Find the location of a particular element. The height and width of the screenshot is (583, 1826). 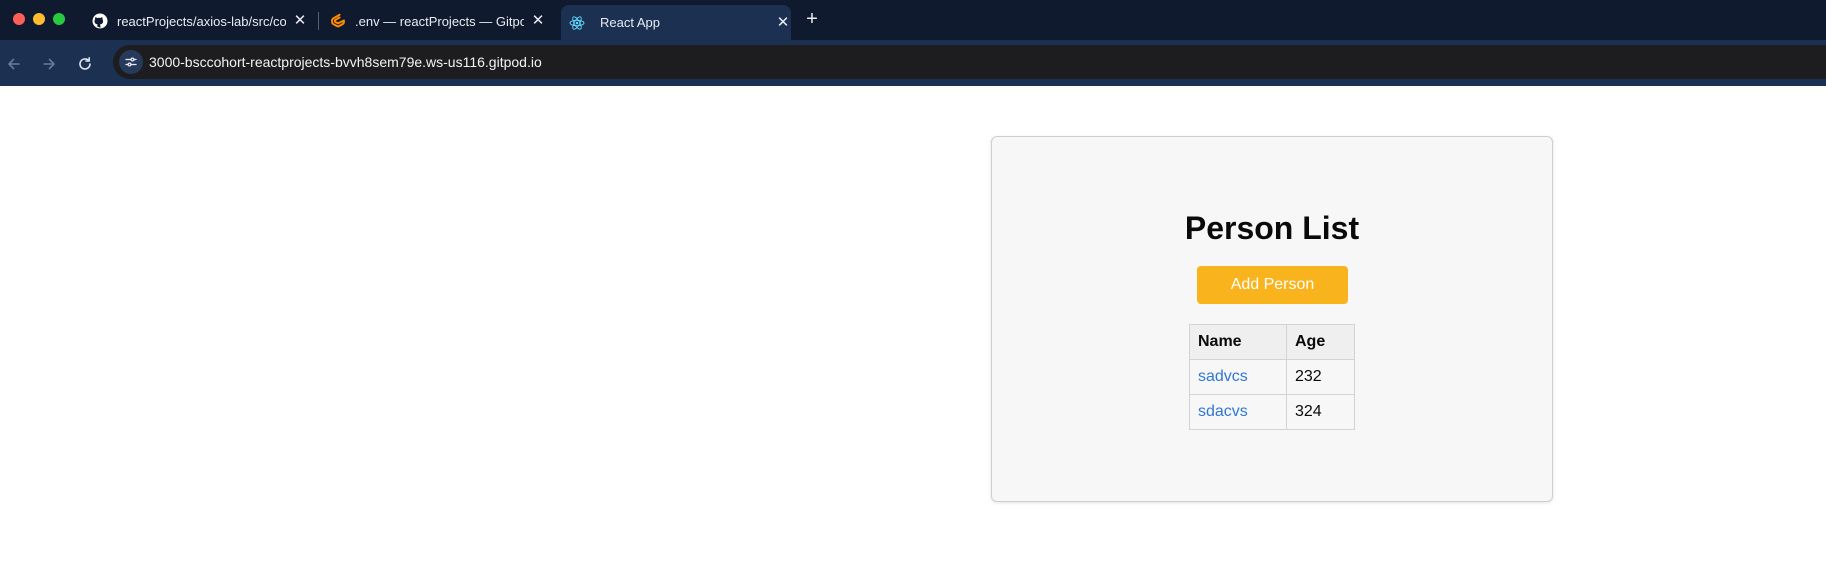

person-age-cell: 232 is located at coordinates (1320, 377).